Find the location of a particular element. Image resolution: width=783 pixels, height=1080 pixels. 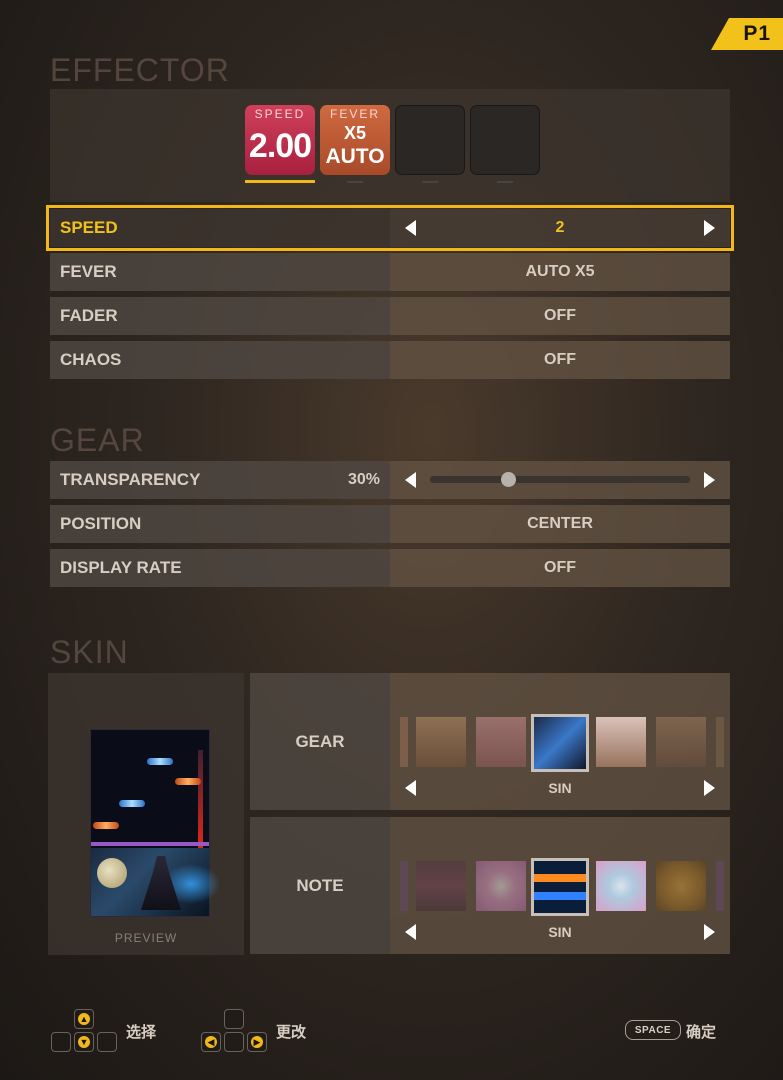

key-left-icon is located at coordinates (61, 1042).